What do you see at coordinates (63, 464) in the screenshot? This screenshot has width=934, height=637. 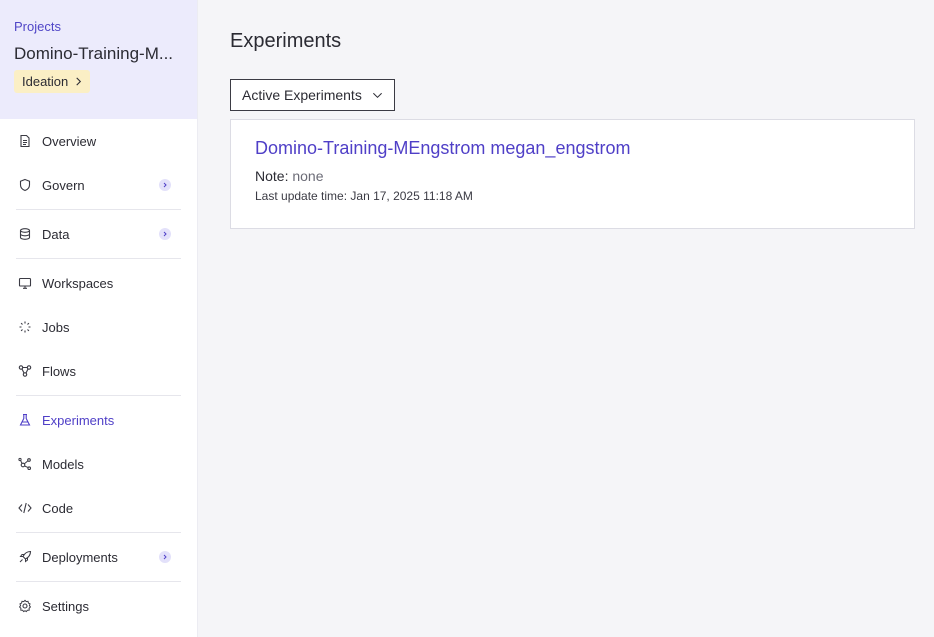 I see `sidebar-item-label: Models` at bounding box center [63, 464].